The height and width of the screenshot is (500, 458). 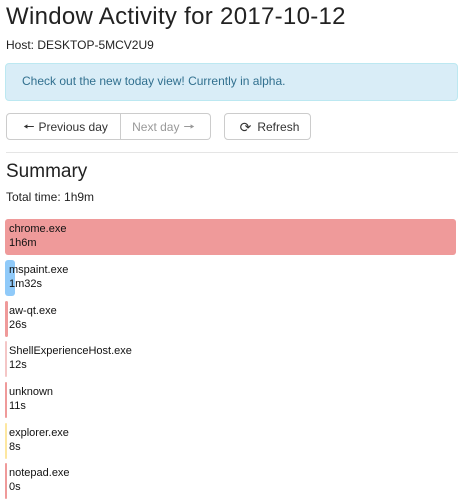 What do you see at coordinates (278, 126) in the screenshot?
I see `refresh-label: Refresh` at bounding box center [278, 126].